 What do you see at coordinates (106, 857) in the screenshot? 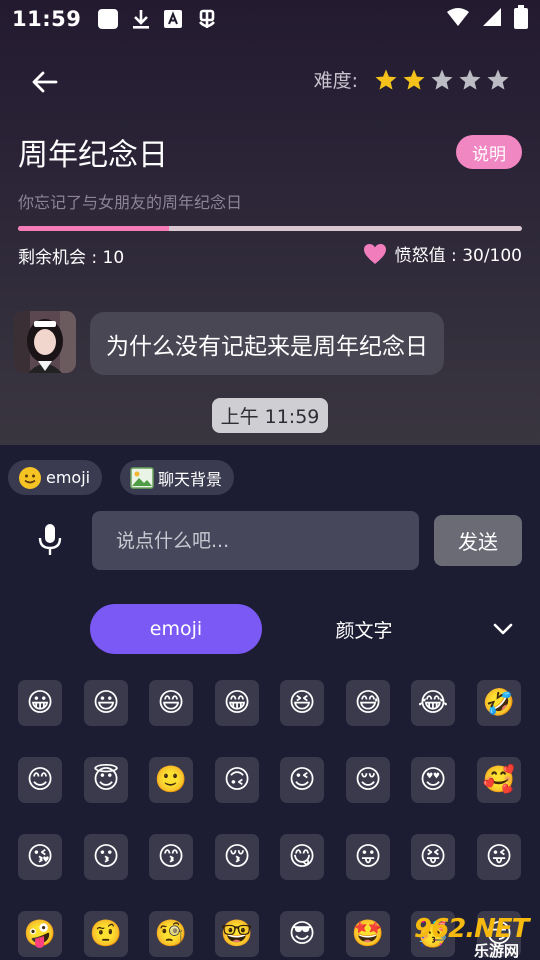
I see `emoji-key: 😗` at bounding box center [106, 857].